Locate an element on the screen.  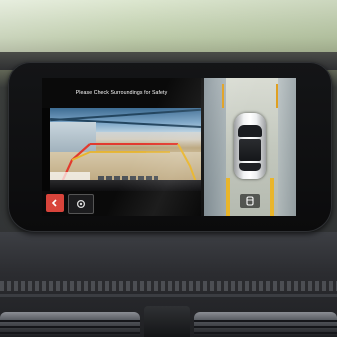
top-view-toggle-button is located at coordinates (250, 201).